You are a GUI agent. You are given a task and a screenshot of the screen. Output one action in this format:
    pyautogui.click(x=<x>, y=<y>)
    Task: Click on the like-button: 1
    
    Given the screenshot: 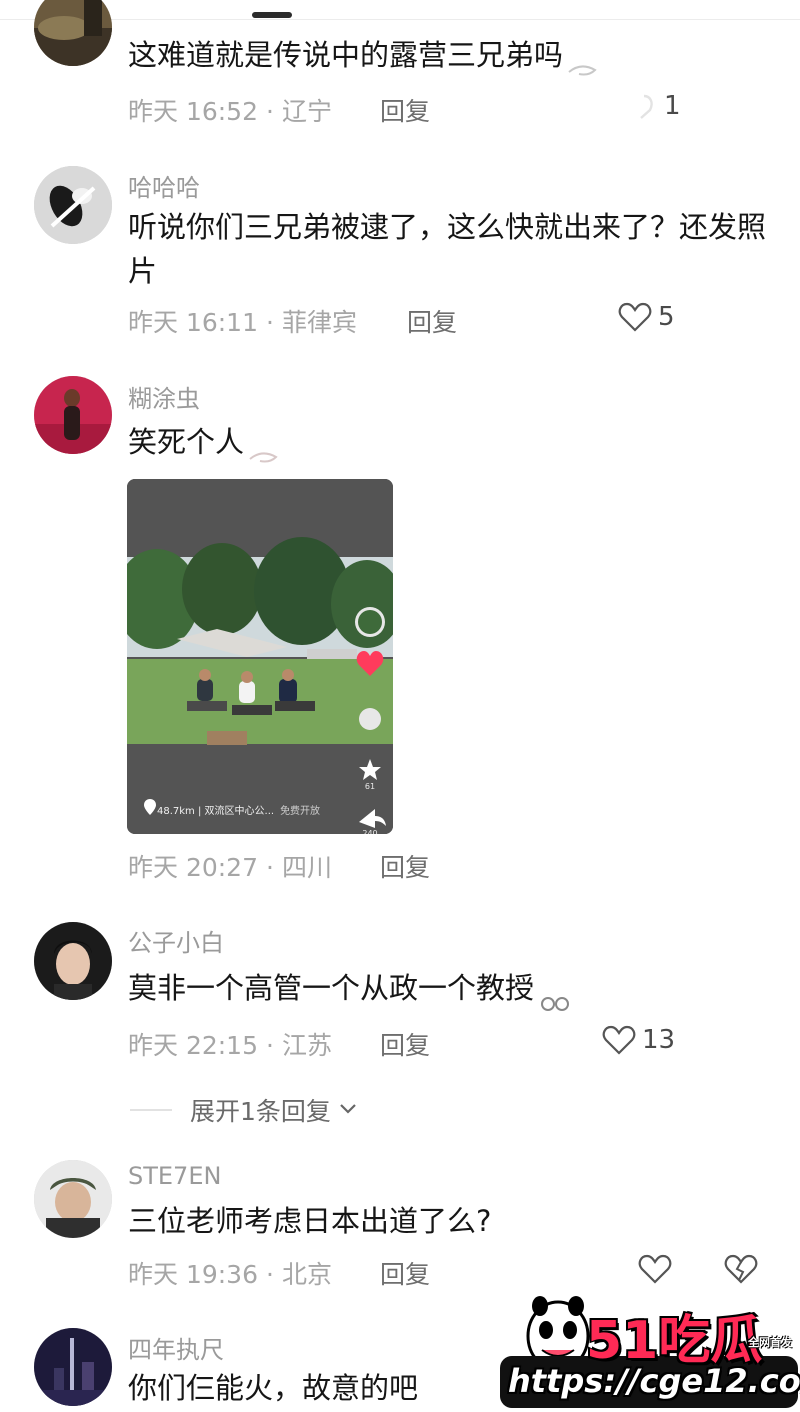 What is the action you would take?
    pyautogui.click(x=652, y=106)
    